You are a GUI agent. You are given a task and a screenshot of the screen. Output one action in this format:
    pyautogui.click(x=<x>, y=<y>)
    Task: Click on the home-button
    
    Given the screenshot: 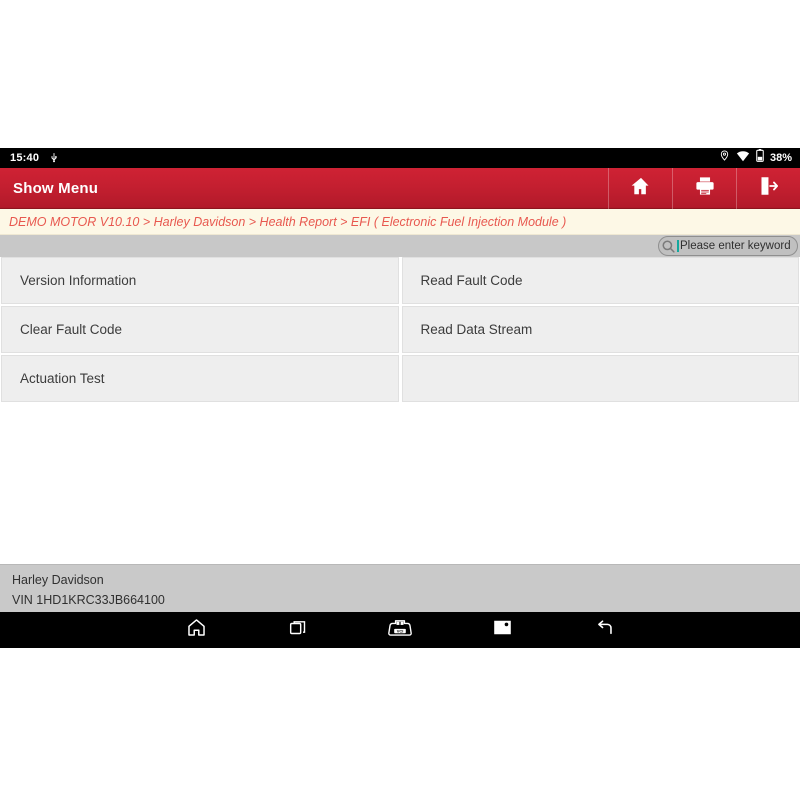 What is the action you would take?
    pyautogui.click(x=640, y=188)
    